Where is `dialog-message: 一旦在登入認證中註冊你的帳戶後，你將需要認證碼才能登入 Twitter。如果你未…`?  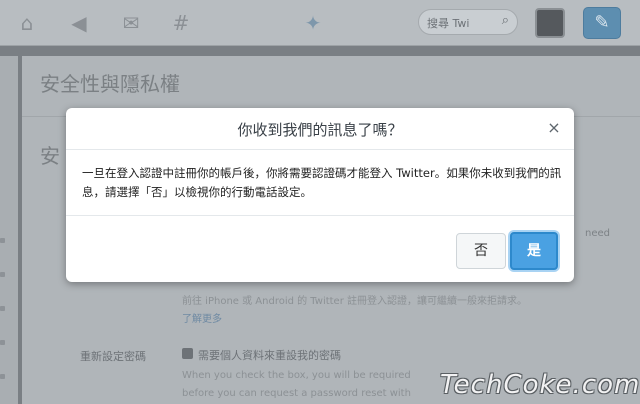
dialog-message: 一旦在登入認證中註冊你的帳戶後，你將需要認證碼才能登入 Twitter。如果你未… is located at coordinates (322, 182).